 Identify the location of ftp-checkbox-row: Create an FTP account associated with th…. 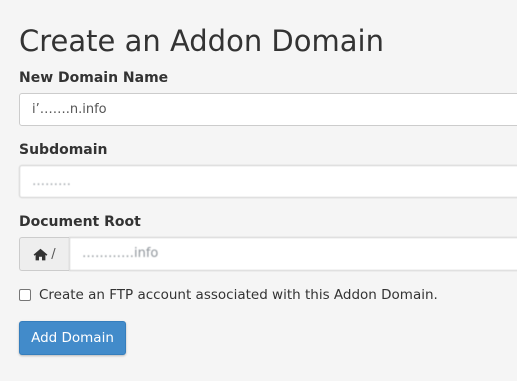
(228, 295).